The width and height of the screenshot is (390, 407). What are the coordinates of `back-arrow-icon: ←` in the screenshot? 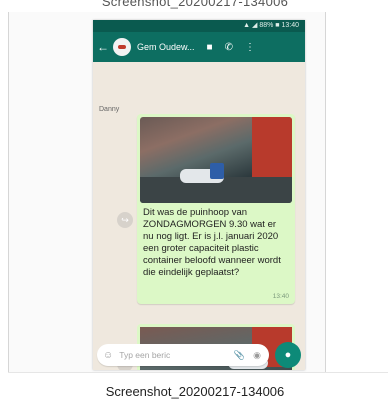 It's located at (104, 47).